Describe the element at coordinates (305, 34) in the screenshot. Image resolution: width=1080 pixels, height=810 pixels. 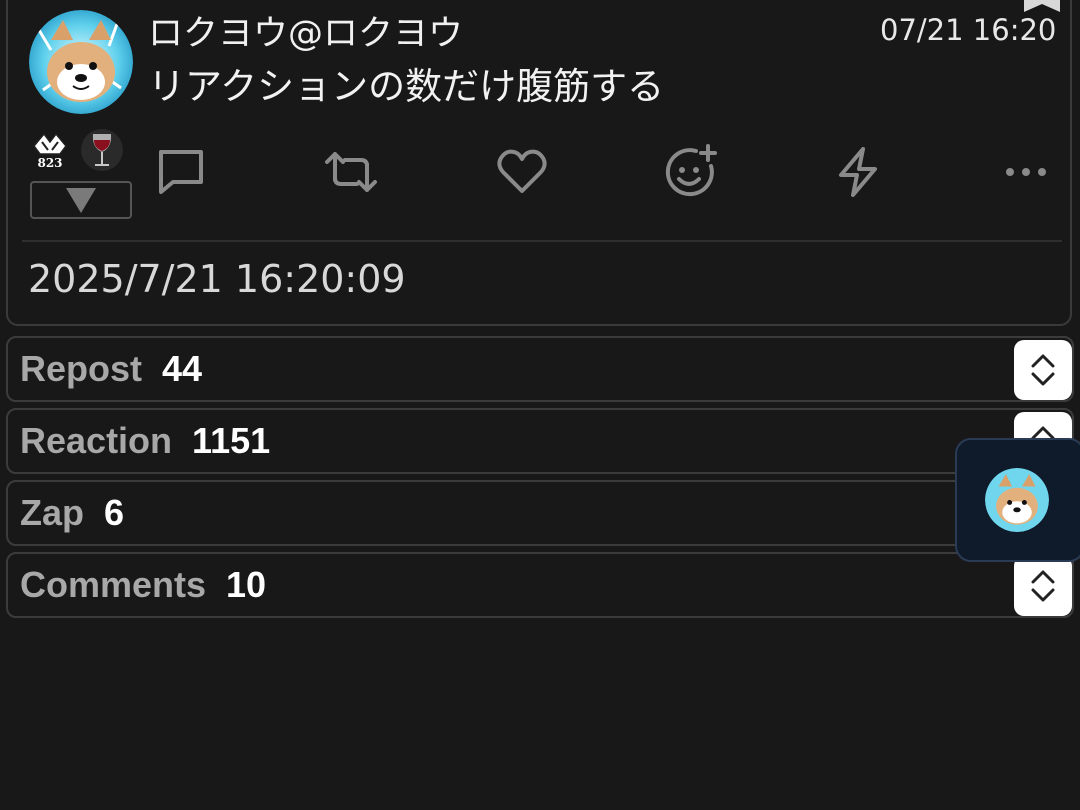
I see `display-name: ロクヨウ@ロクヨウ` at that location.